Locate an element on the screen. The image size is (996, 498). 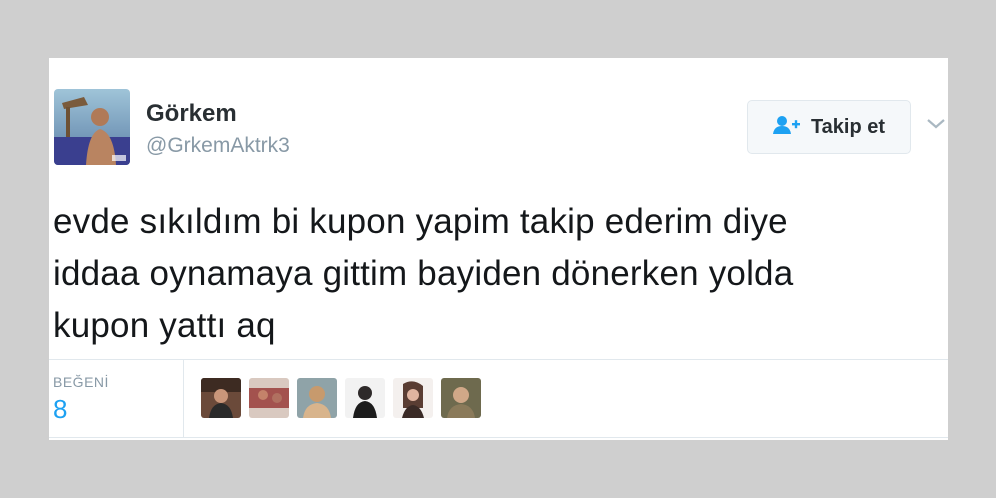
display-name: Görkem is located at coordinates (191, 114).